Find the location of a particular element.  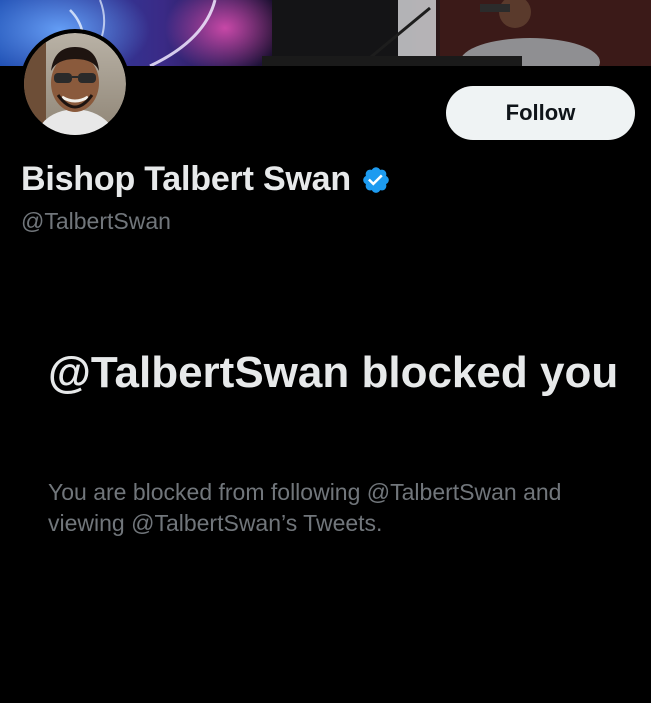

profile-handle: @TalbertSwan is located at coordinates (96, 221).